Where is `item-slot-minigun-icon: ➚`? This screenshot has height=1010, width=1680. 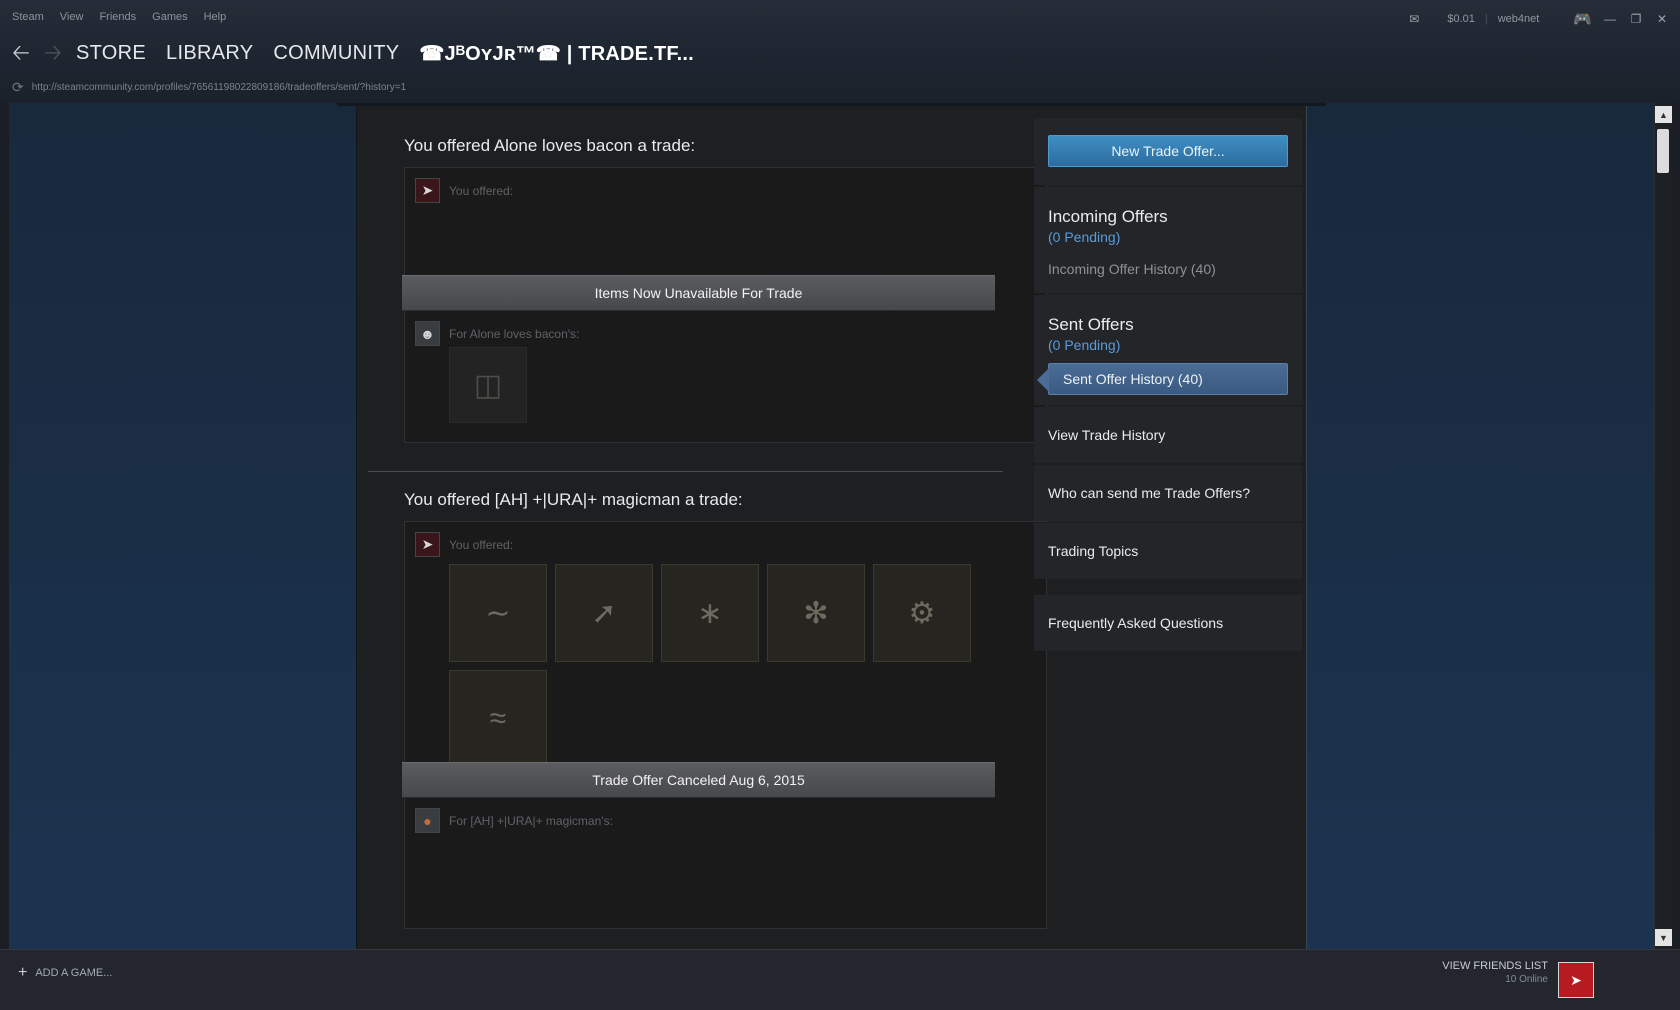
item-slot-minigun-icon: ➚ is located at coordinates (604, 613).